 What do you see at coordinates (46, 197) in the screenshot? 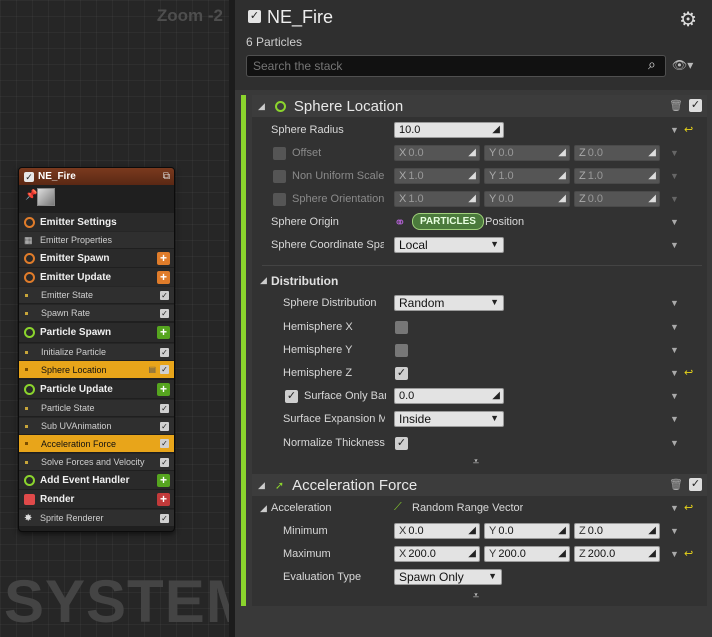
I see `emitter-thumbnail` at bounding box center [46, 197].